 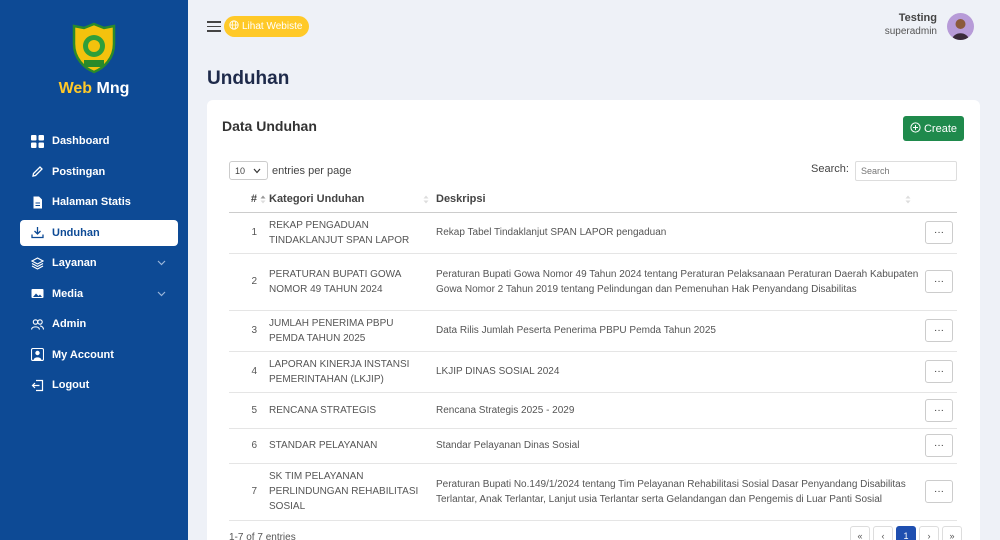 I want to click on column-kategori-header: Kategori Unduhan, so click(x=347, y=199).